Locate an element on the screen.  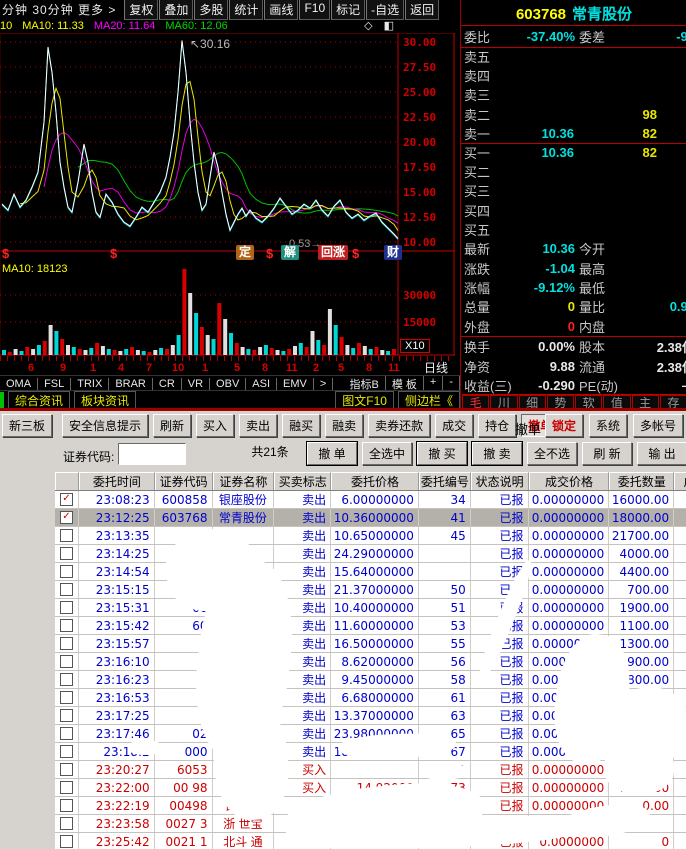
info-tab-侧边栏《: 侧边栏《 is located at coordinates (428, 400).